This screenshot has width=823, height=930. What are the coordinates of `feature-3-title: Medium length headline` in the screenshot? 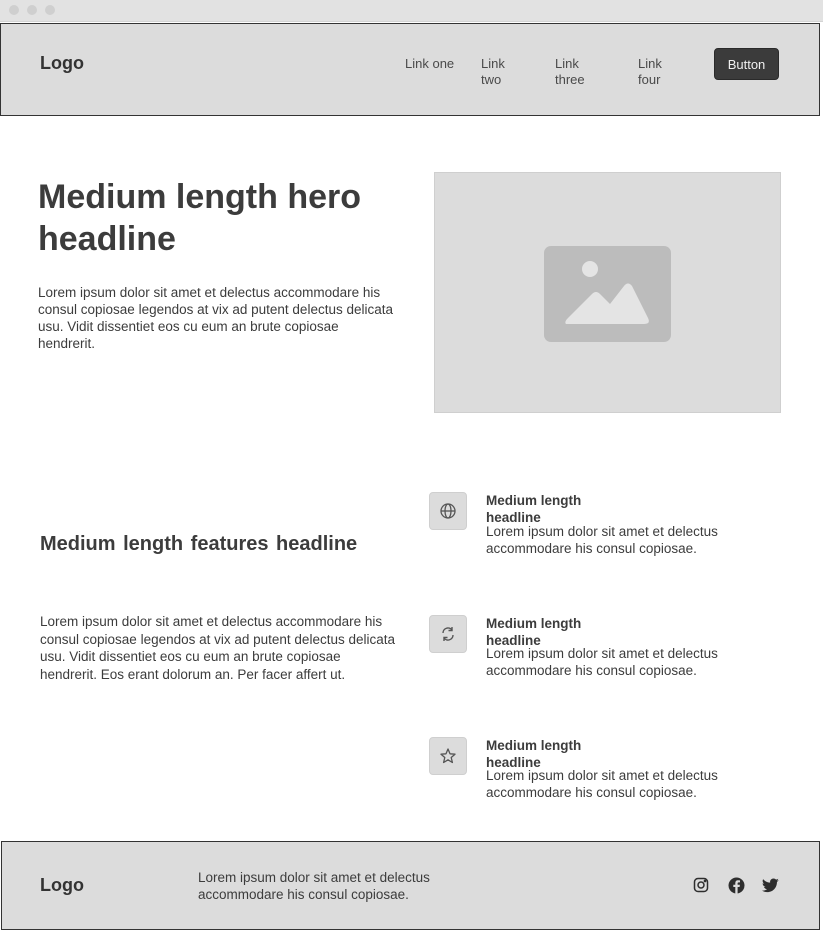 It's located at (534, 754).